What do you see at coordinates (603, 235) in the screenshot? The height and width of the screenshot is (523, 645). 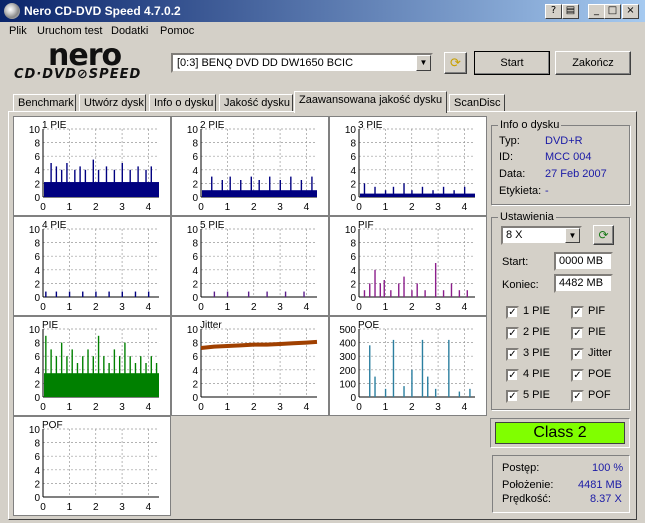 I see `refresh-speed-button: ⟳` at bounding box center [603, 235].